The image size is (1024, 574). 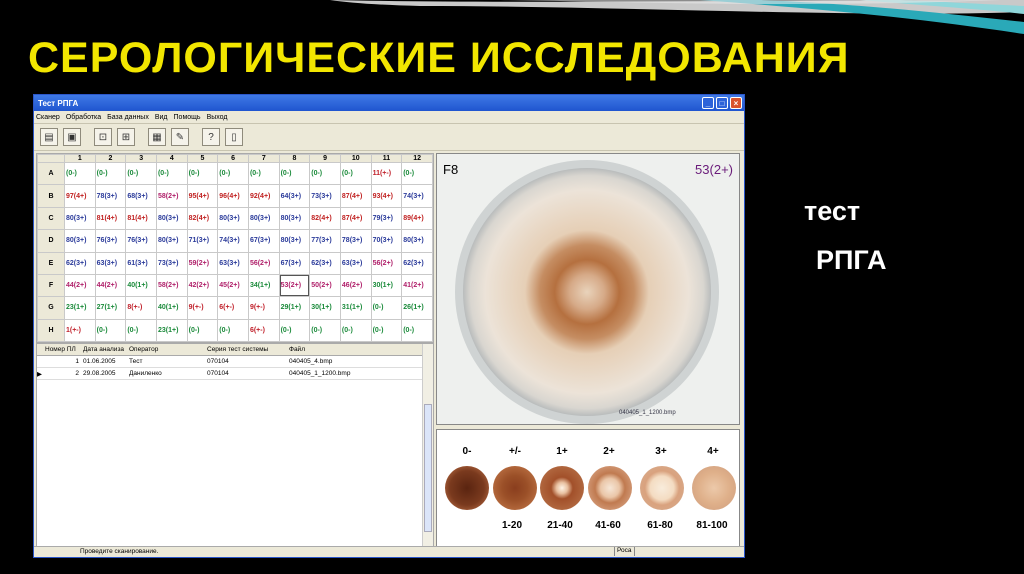 What do you see at coordinates (294, 196) in the screenshot?
I see `plate-well-cell: 64(3+)` at bounding box center [294, 196].